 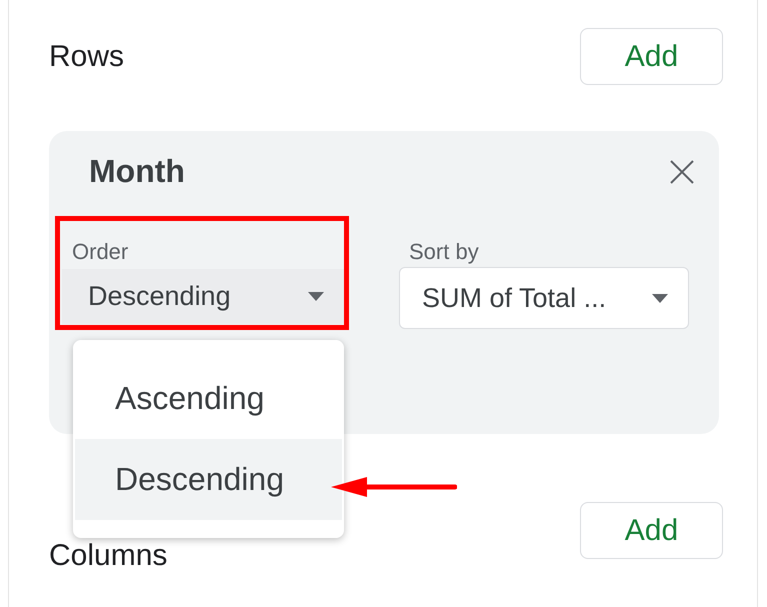 What do you see at coordinates (137, 171) in the screenshot?
I see `card-title: Month` at bounding box center [137, 171].